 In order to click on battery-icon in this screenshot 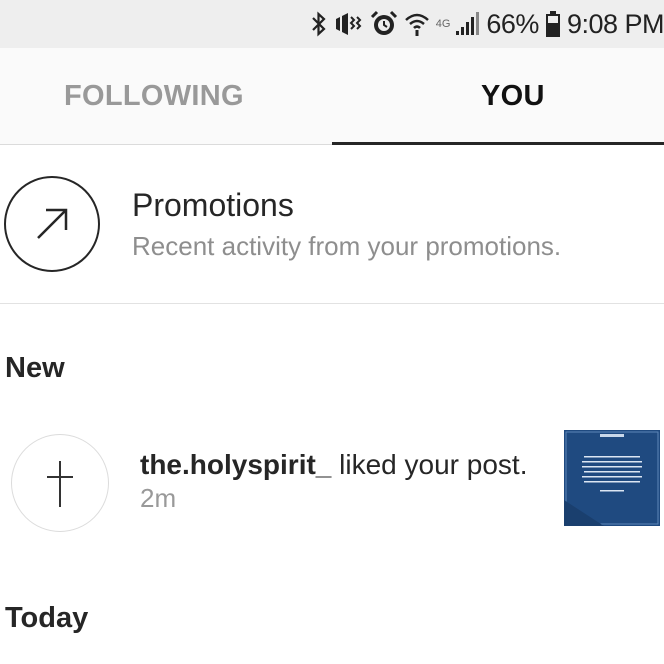, I will do `click(553, 24)`.